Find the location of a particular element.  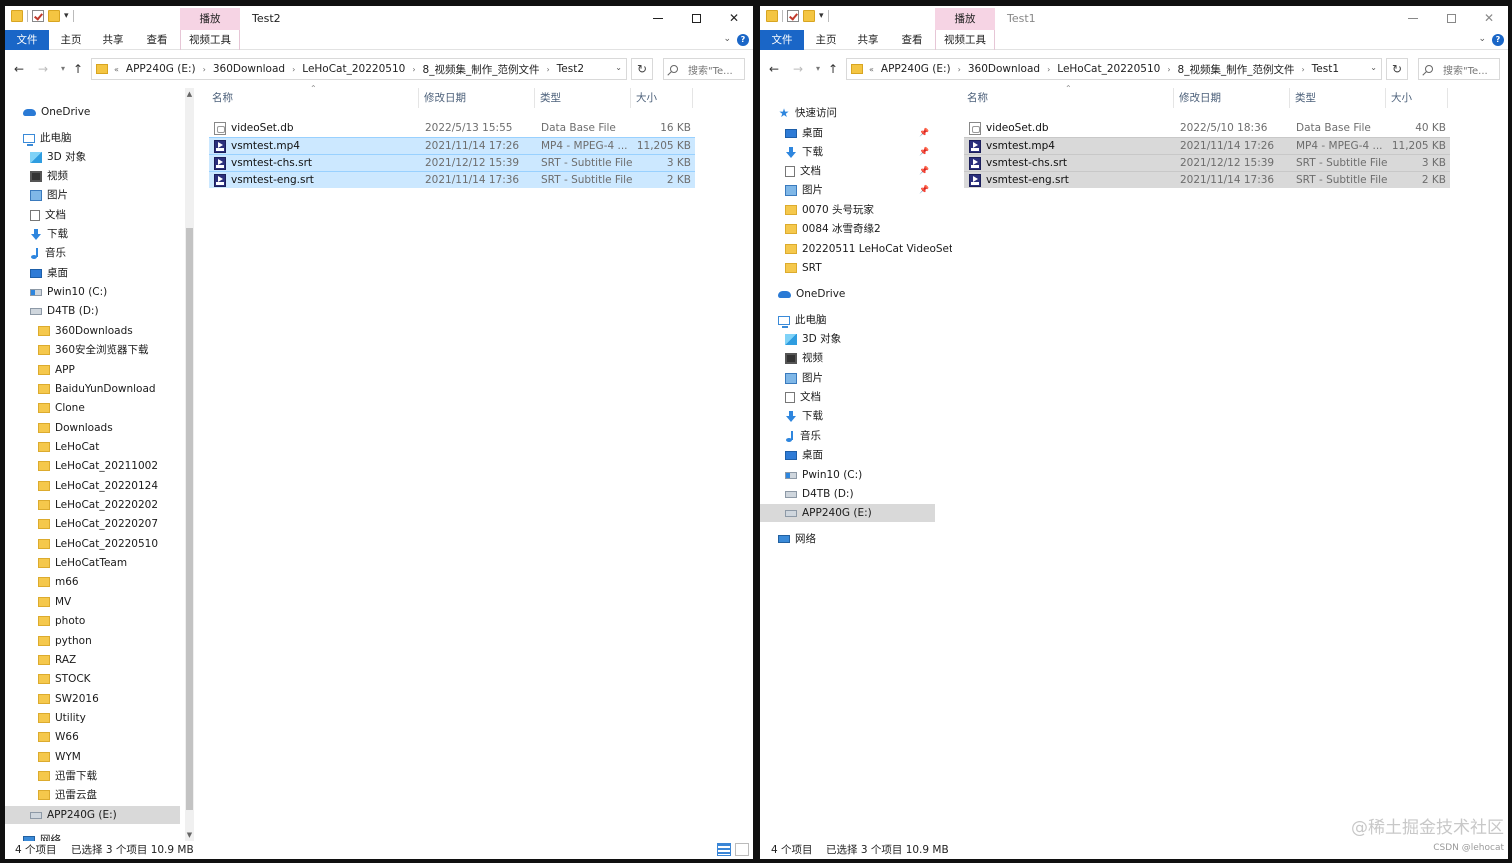

nav-item: 迅雷云盘 is located at coordinates (92, 795).